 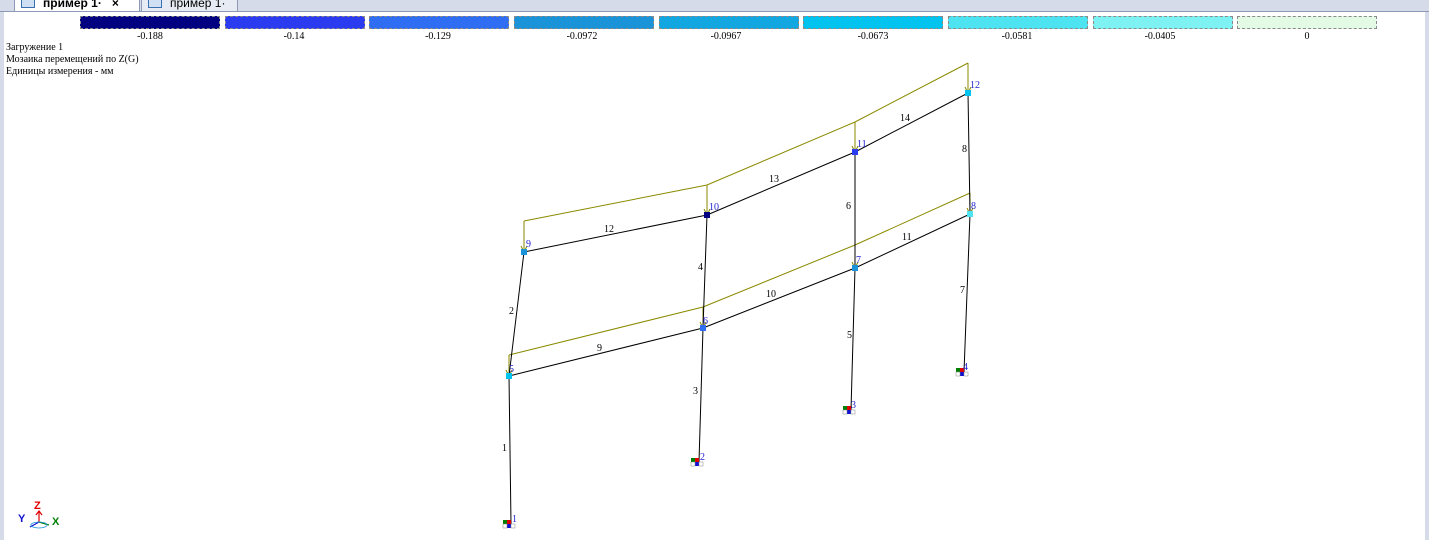 I want to click on node-label: 2, so click(x=702, y=457).